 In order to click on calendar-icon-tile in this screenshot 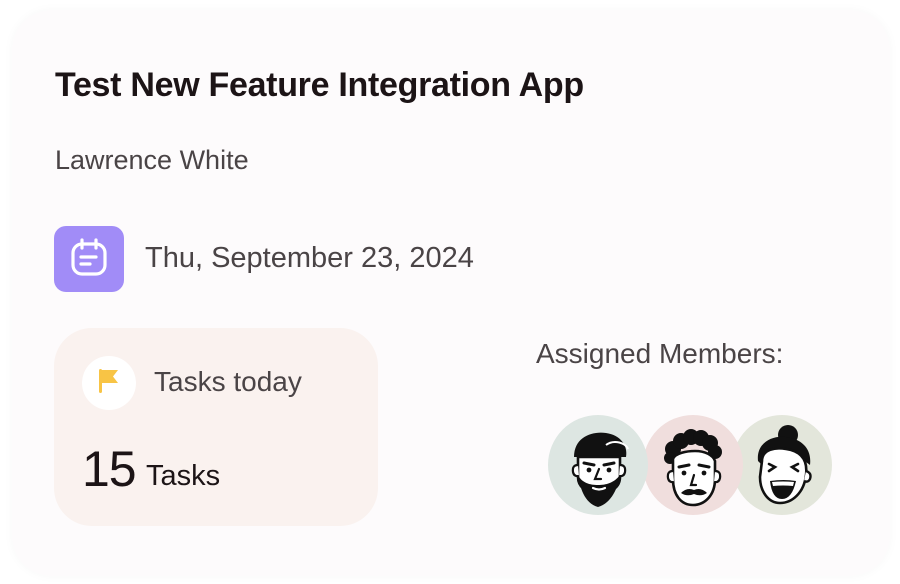, I will do `click(89, 259)`.